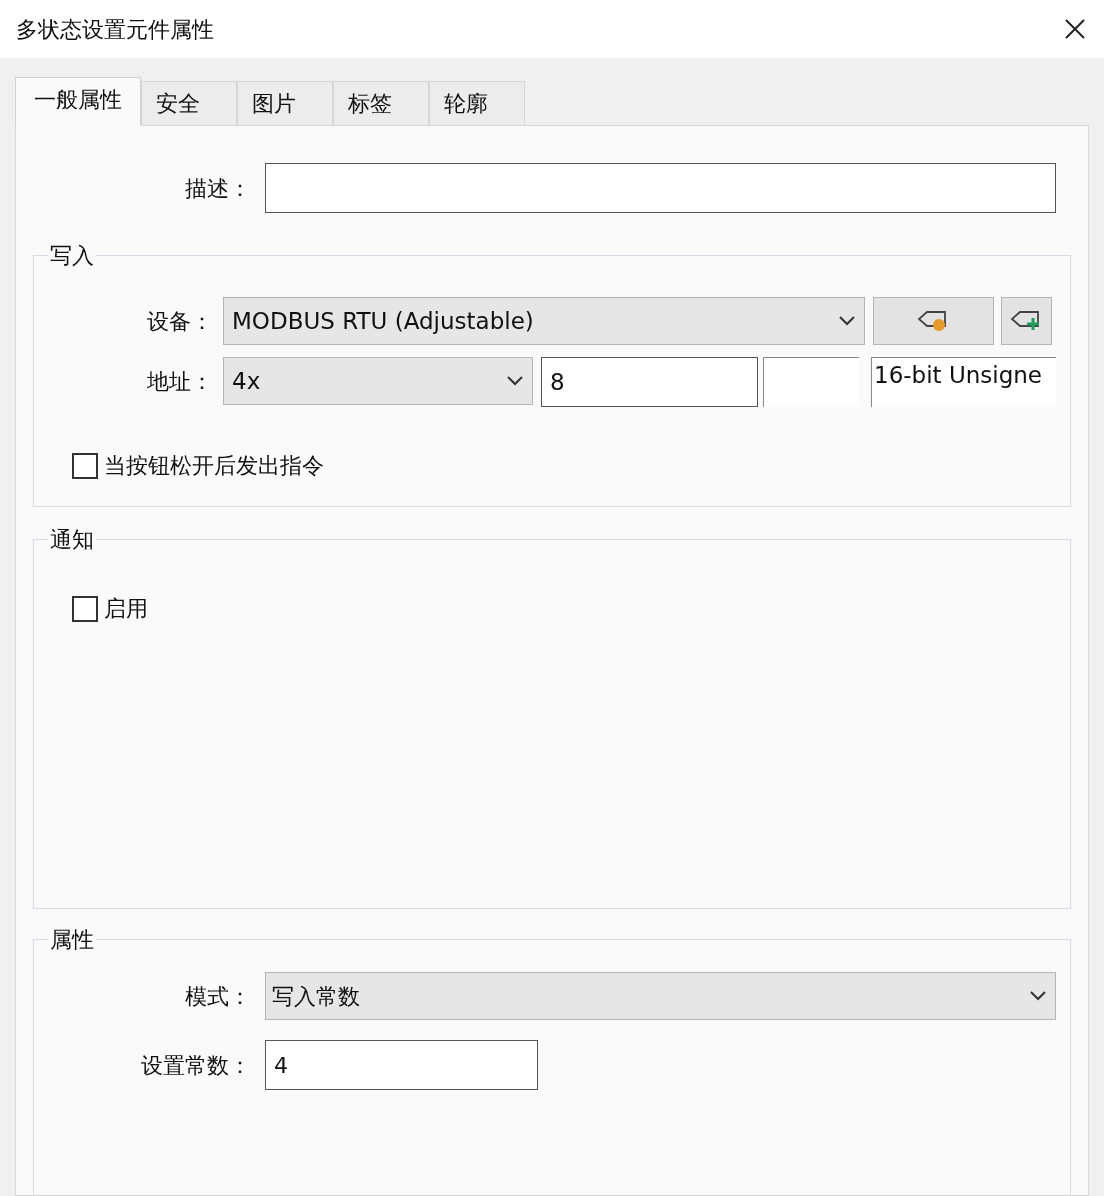 The image size is (1104, 1196). What do you see at coordinates (179, 321) in the screenshot?
I see `field-label: 设备：` at bounding box center [179, 321].